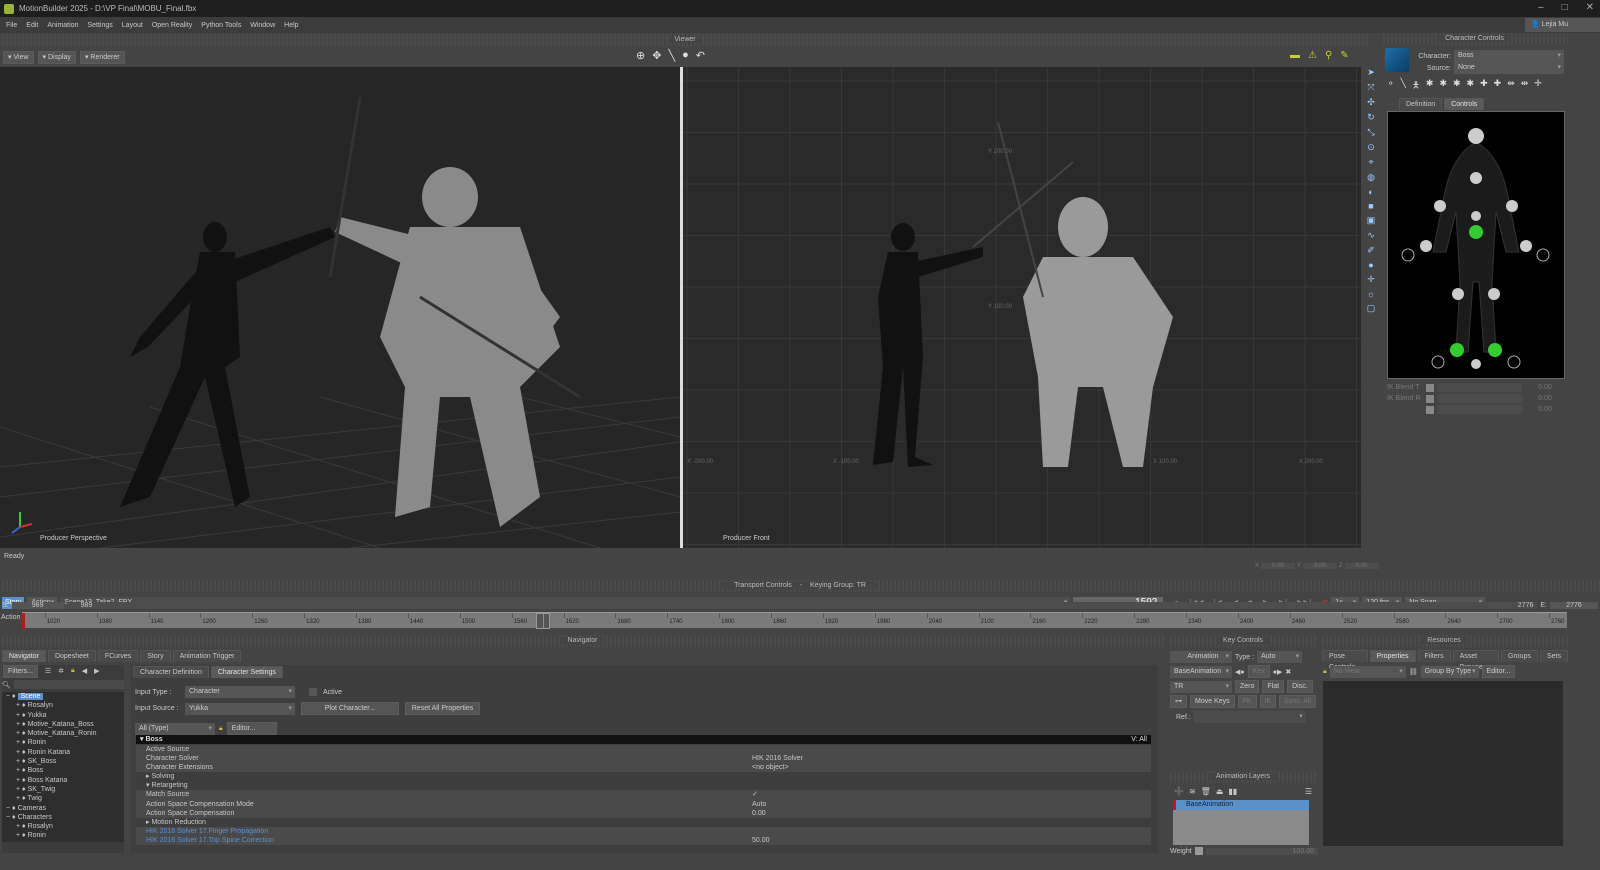 The image size is (1600, 870). I want to click on menu-layout: Layout, so click(132, 25).